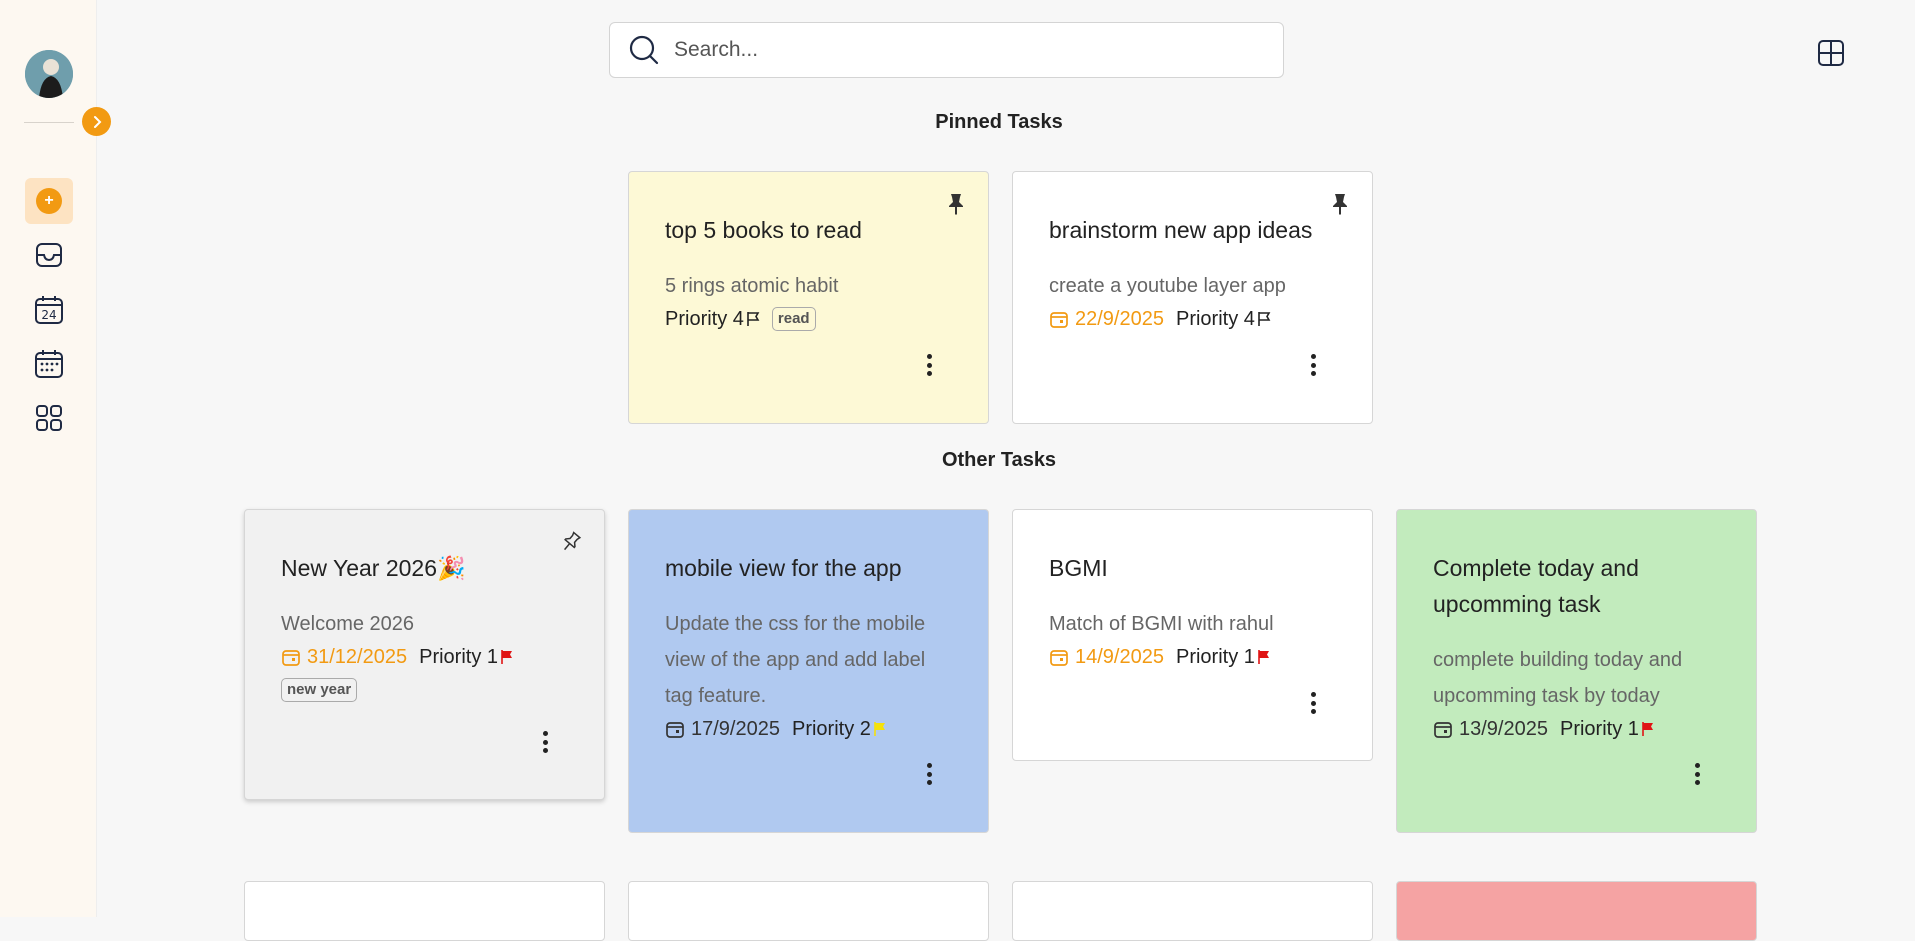  Describe the element at coordinates (451, 568) in the screenshot. I see `party-emoji: 🎉` at that location.